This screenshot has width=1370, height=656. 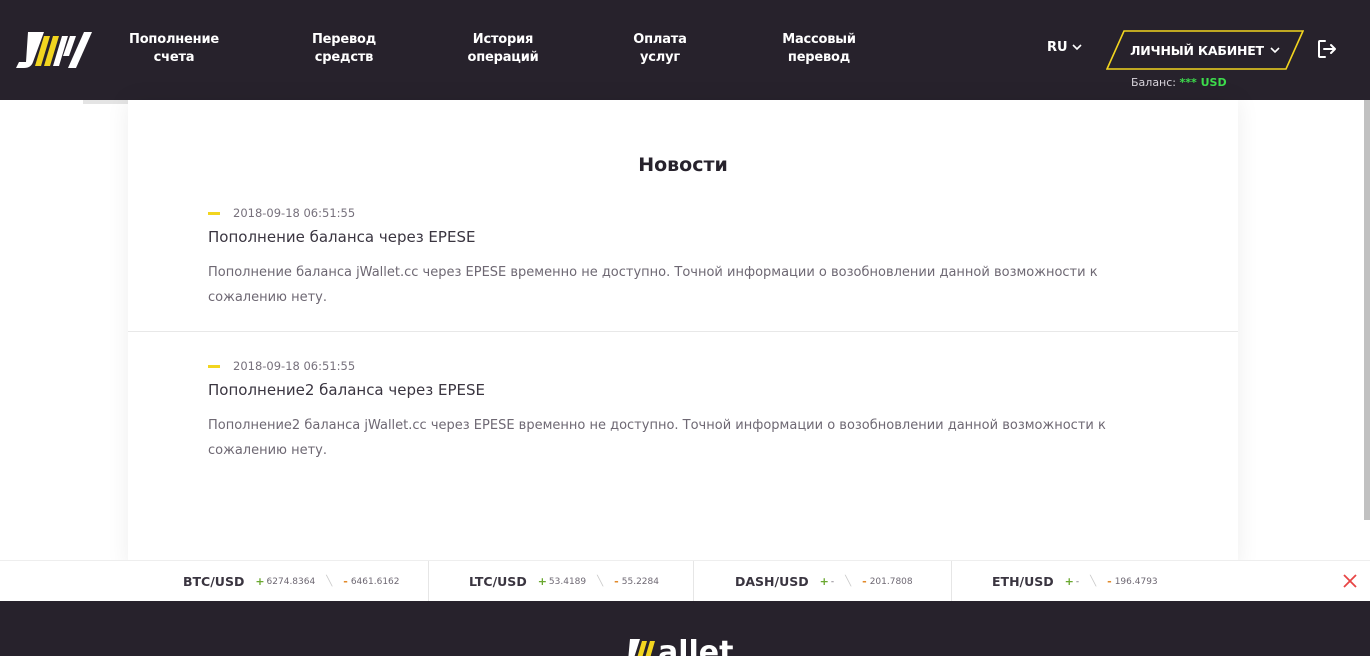 I want to click on personal-cabinet-button: ЛИЧНЫЙ КАБИНЕТ, so click(x=1205, y=50).